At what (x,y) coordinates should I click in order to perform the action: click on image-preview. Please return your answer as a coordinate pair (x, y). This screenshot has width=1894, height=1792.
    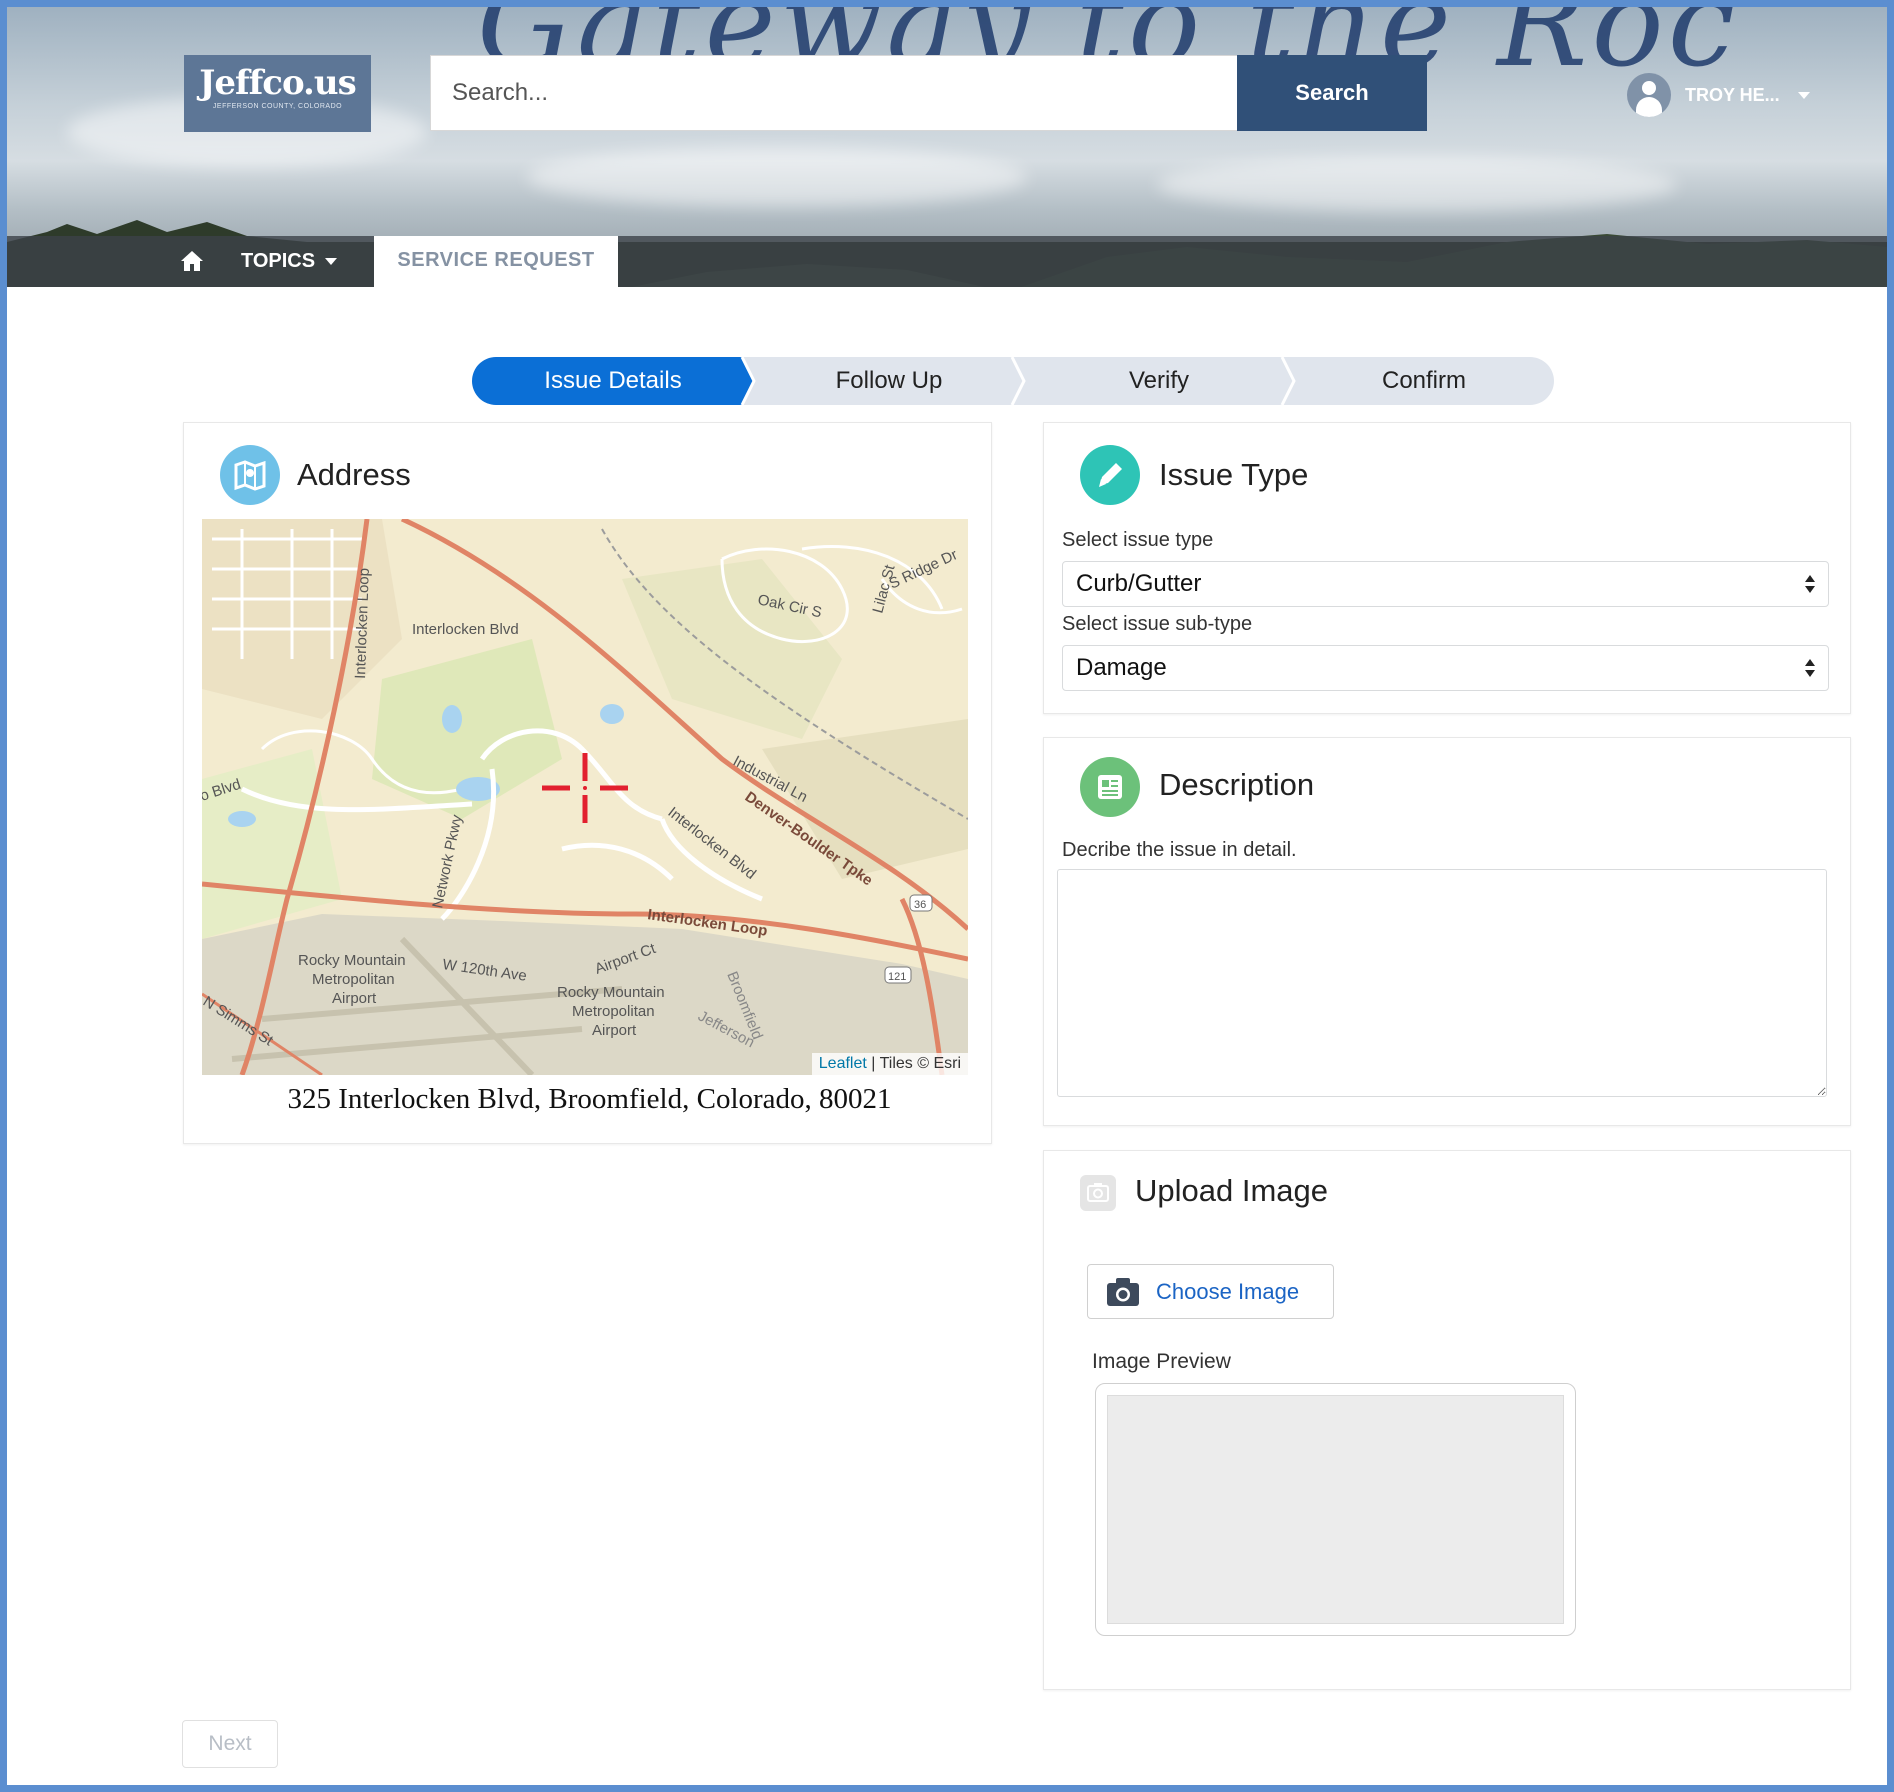
    Looking at the image, I should click on (1335, 1509).